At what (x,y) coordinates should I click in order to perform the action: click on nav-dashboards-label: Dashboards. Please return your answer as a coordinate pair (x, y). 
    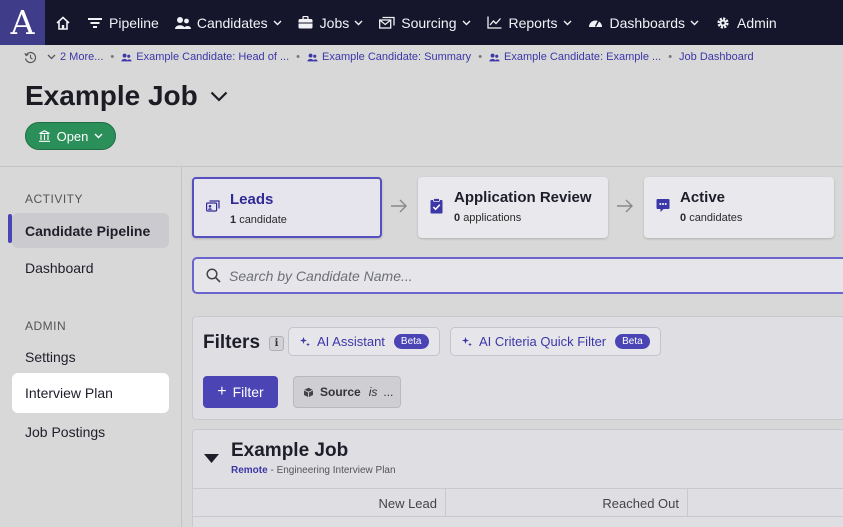
    Looking at the image, I should click on (647, 22).